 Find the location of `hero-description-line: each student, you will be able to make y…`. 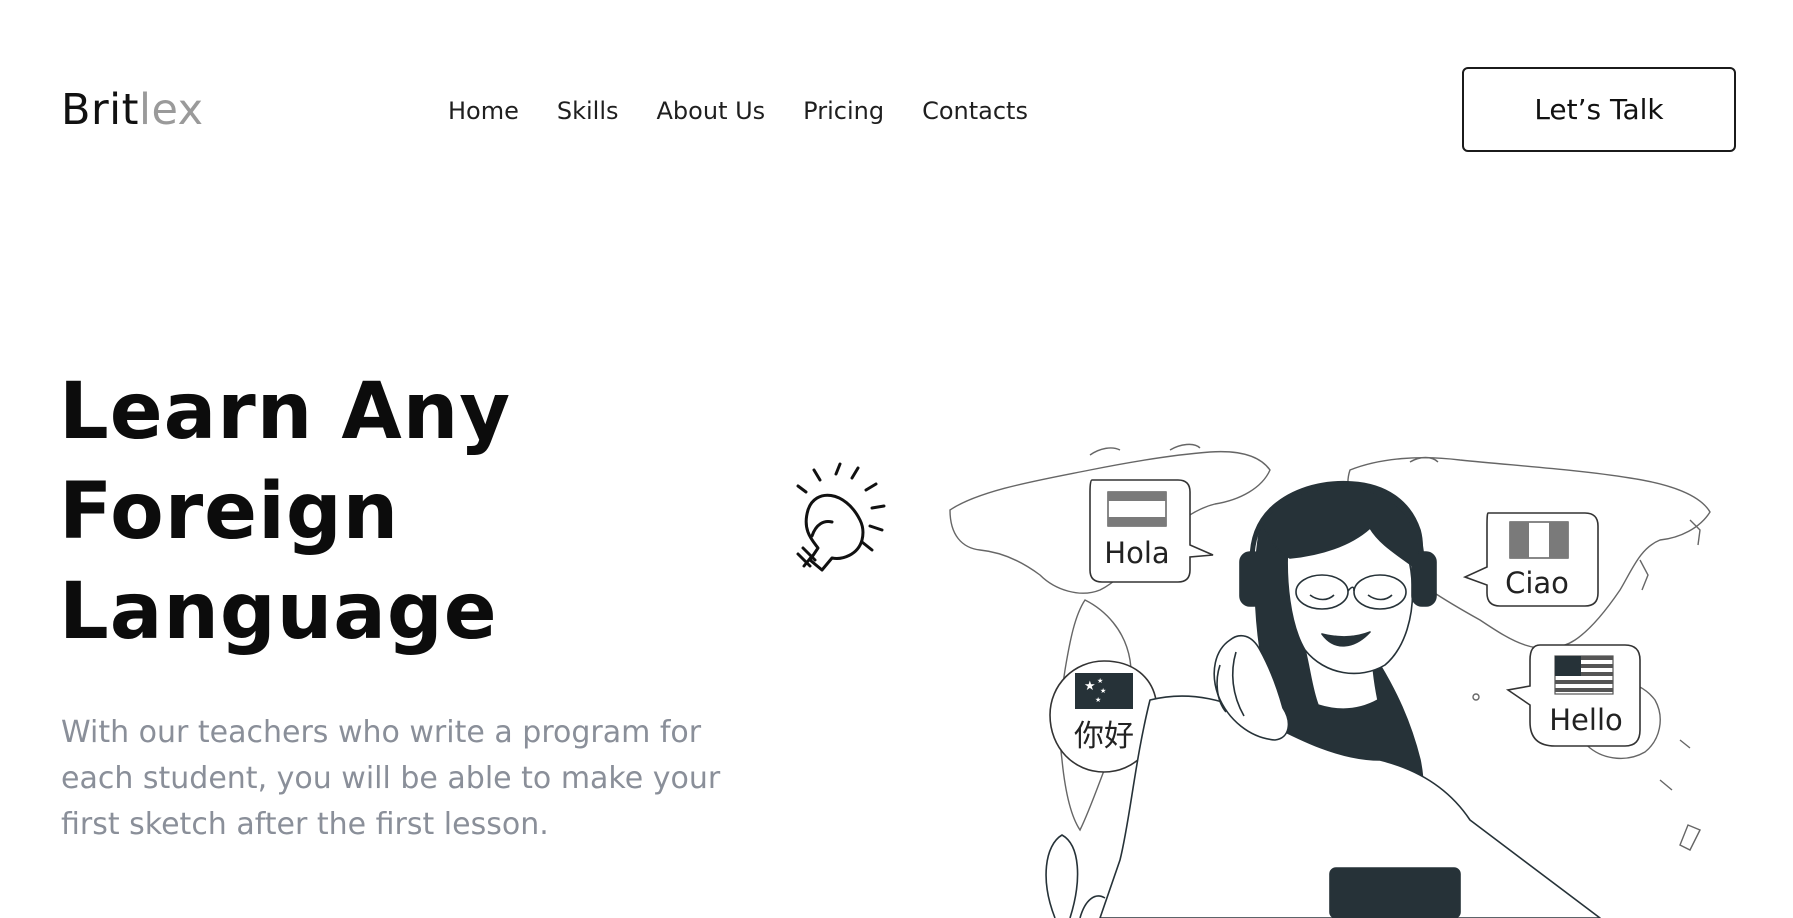

hero-description-line: each student, you will be able to make y… is located at coordinates (391, 778).